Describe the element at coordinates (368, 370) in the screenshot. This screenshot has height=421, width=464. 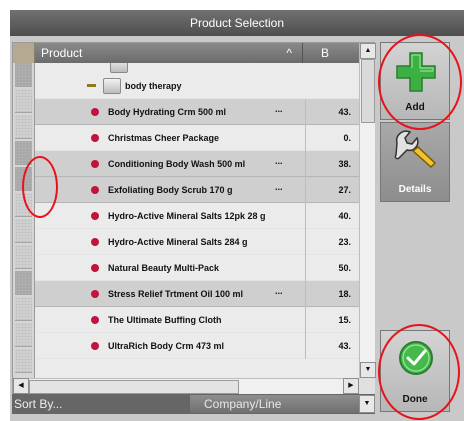
I see `scroll-down-button: ▼` at that location.